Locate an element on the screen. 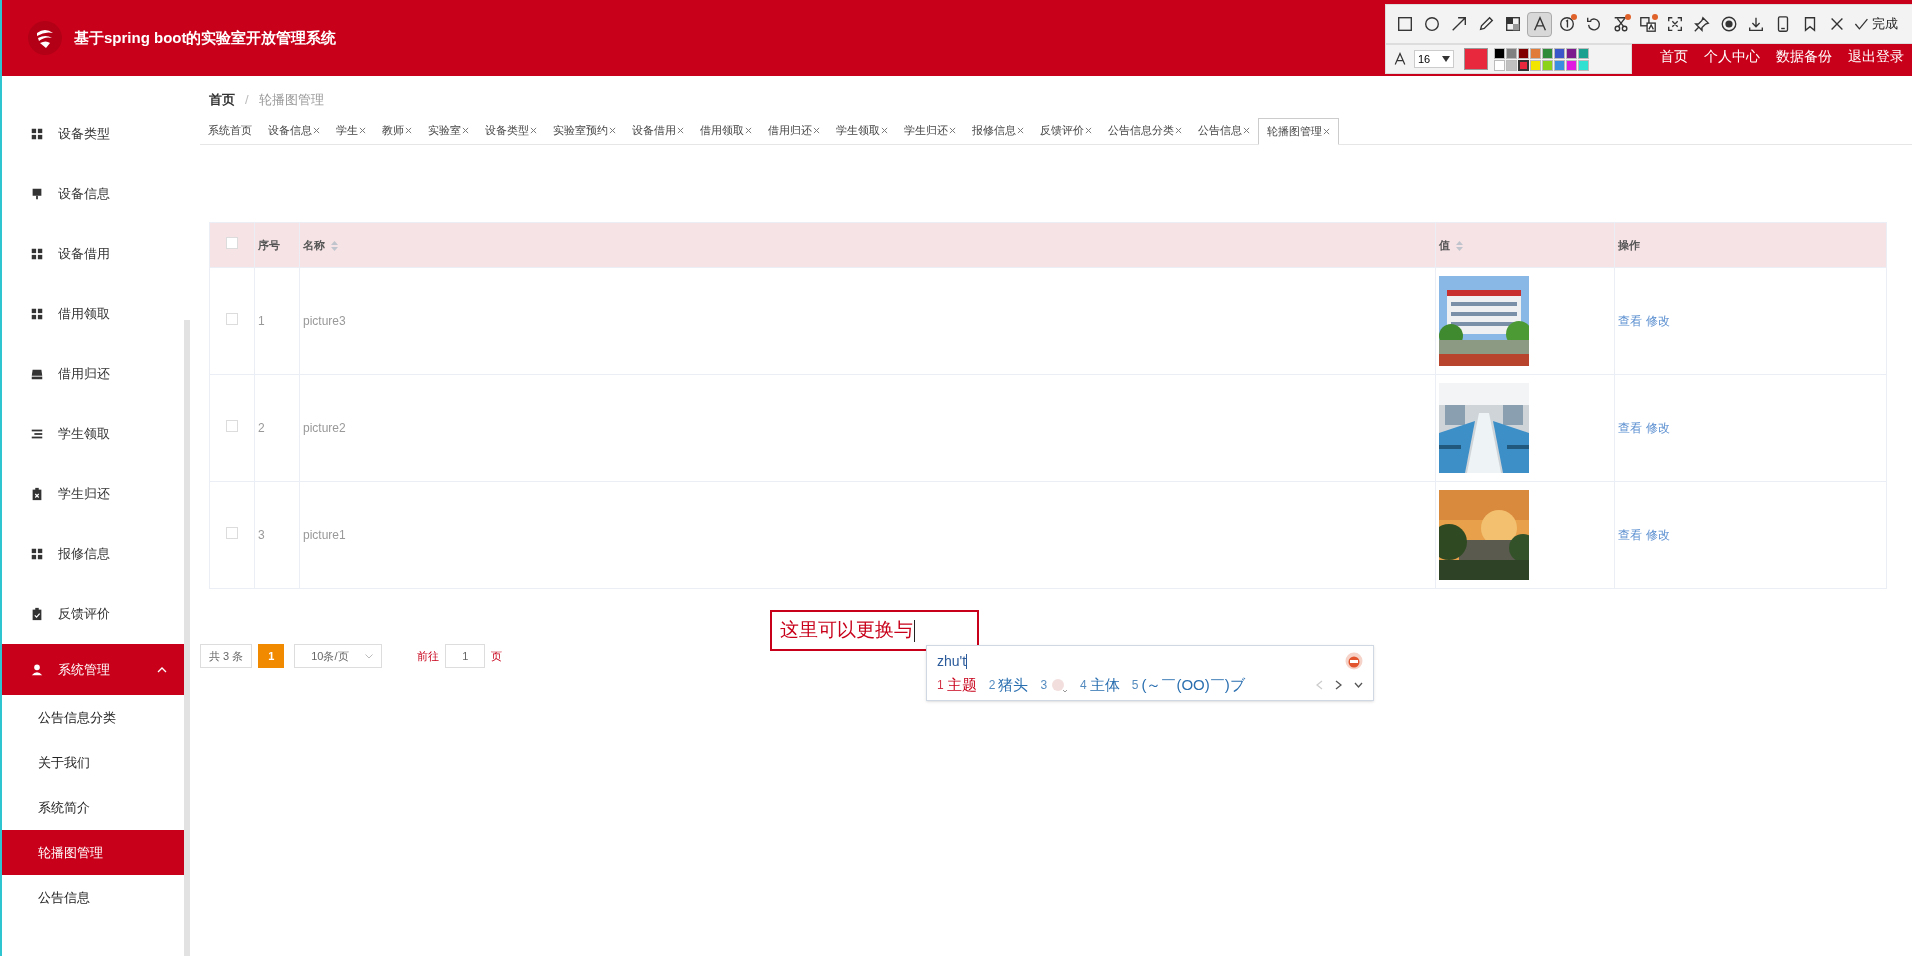 The width and height of the screenshot is (1912, 956). page-tab: 系统首页 is located at coordinates (230, 130).